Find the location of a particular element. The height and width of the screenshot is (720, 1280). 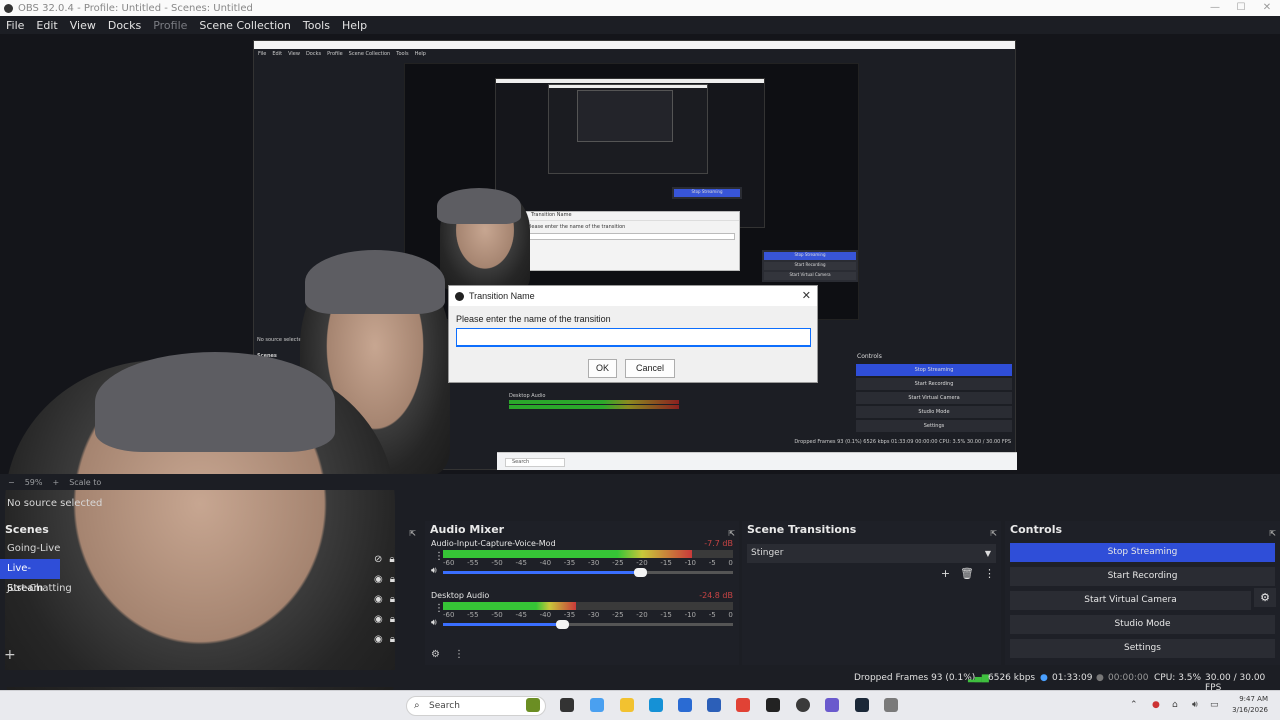

eye-hidden-icon: ⊘ is located at coordinates (378, 559).